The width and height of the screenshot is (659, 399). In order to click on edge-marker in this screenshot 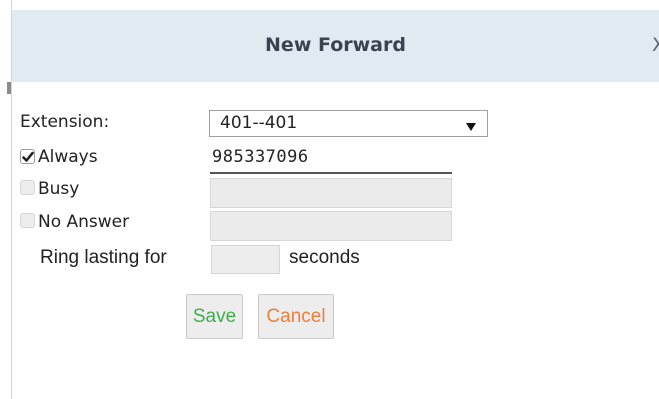, I will do `click(9, 88)`.